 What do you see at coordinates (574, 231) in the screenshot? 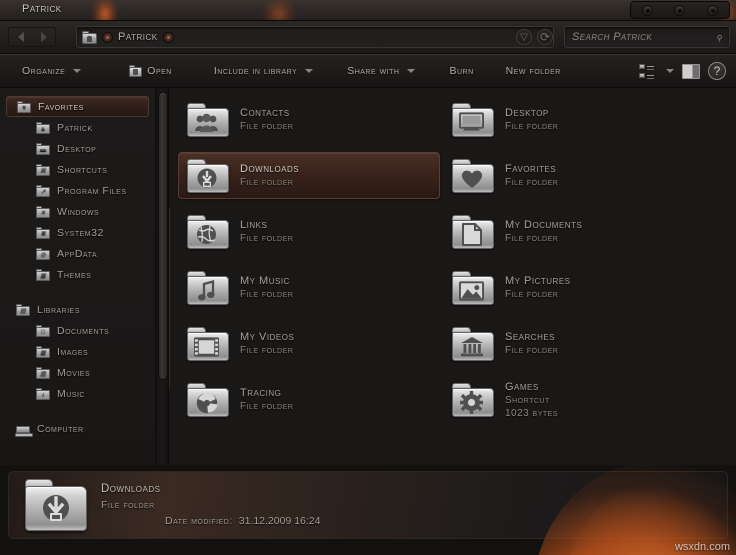
I see `file-item-my-documents: My Documents File folder` at bounding box center [574, 231].